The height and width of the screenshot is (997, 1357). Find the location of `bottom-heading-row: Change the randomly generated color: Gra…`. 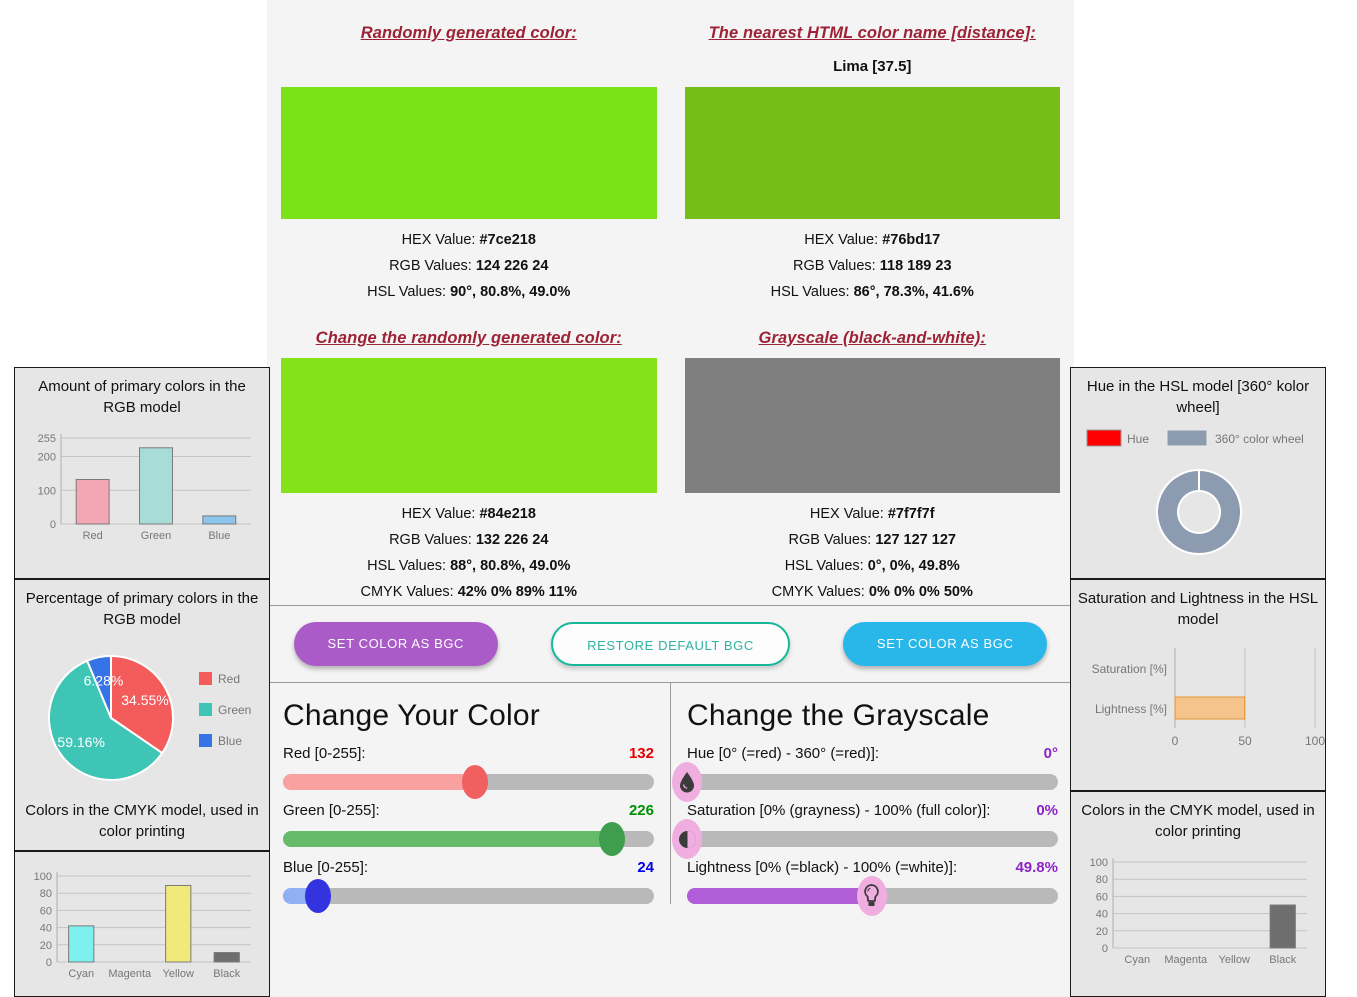

bottom-heading-row: Change the randomly generated color: Gra… is located at coordinates (670, 326).